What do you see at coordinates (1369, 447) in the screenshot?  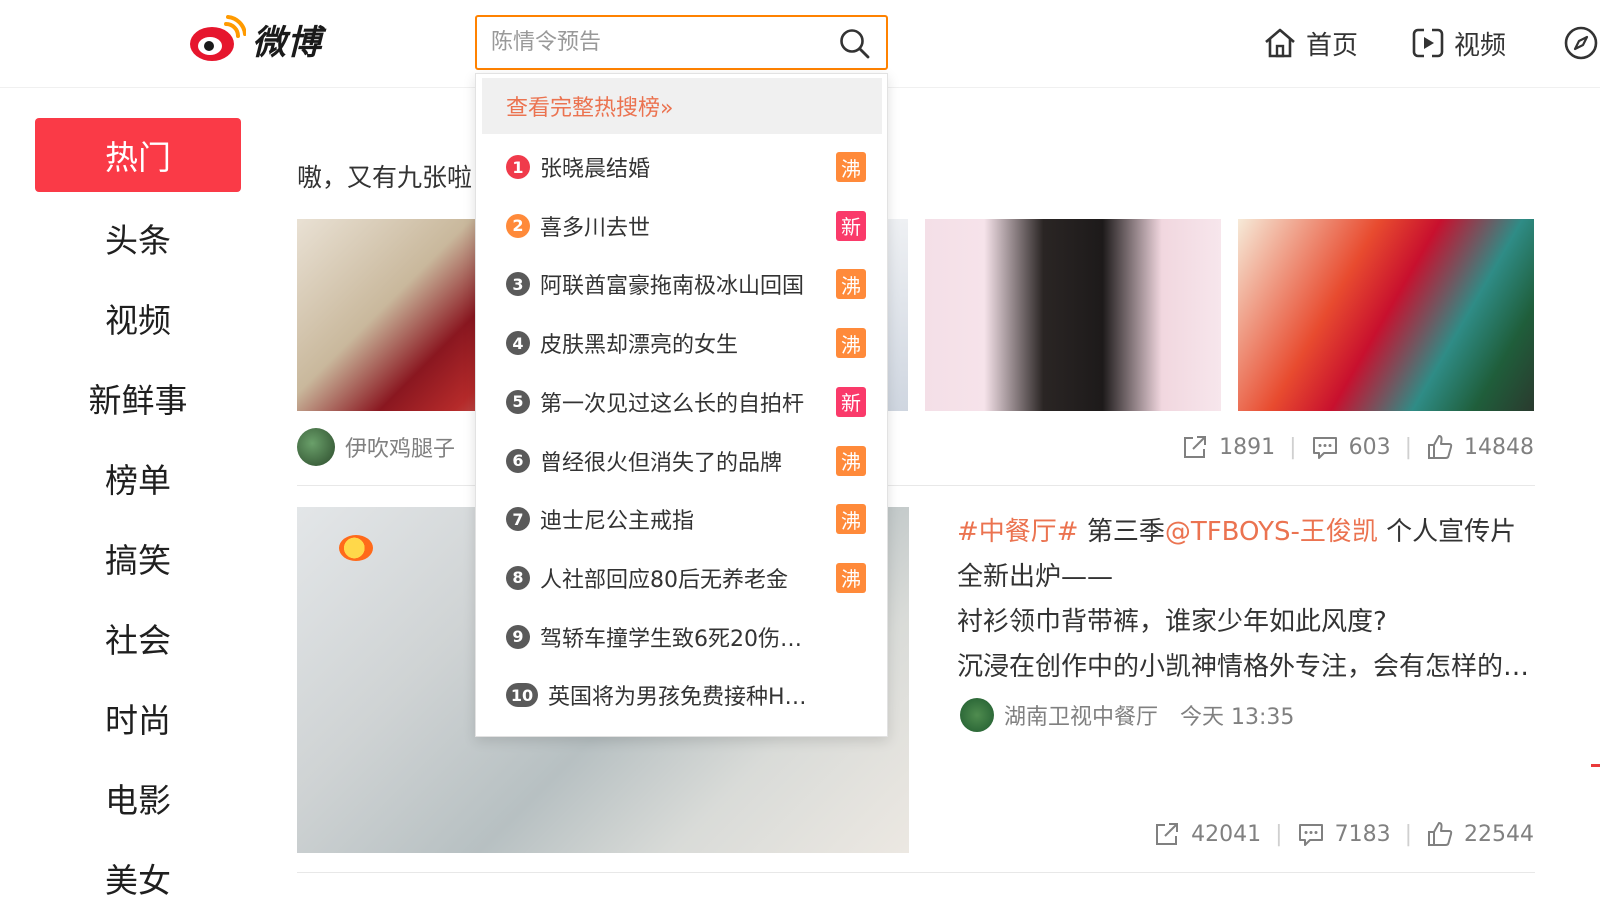 I see `comment-count: 603` at bounding box center [1369, 447].